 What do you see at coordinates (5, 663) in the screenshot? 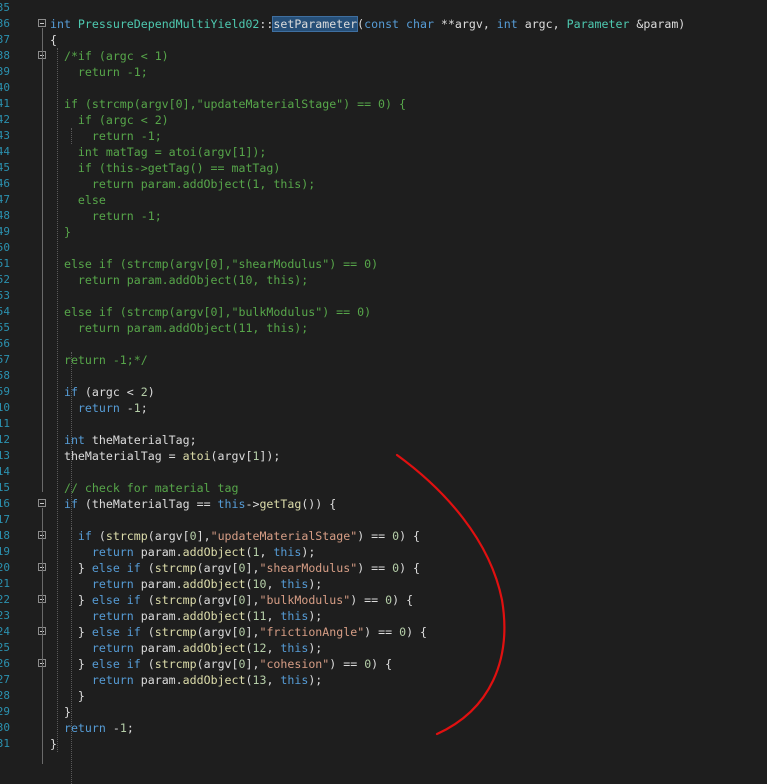
I see `line-number: 26` at bounding box center [5, 663].